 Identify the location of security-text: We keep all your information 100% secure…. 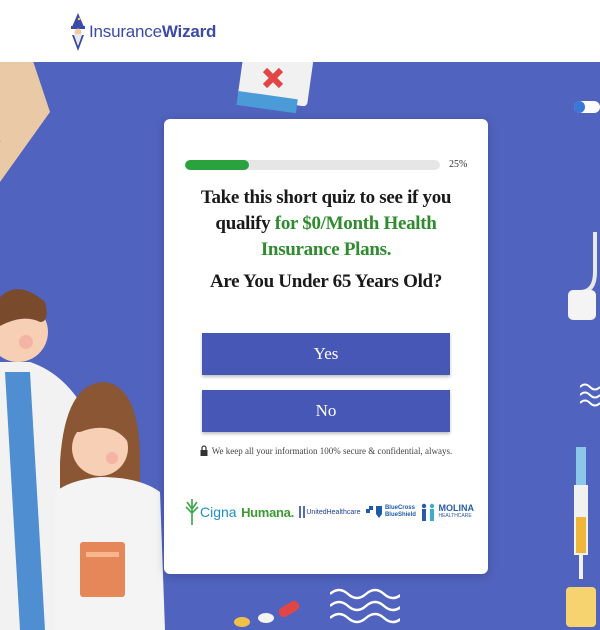
(332, 450).